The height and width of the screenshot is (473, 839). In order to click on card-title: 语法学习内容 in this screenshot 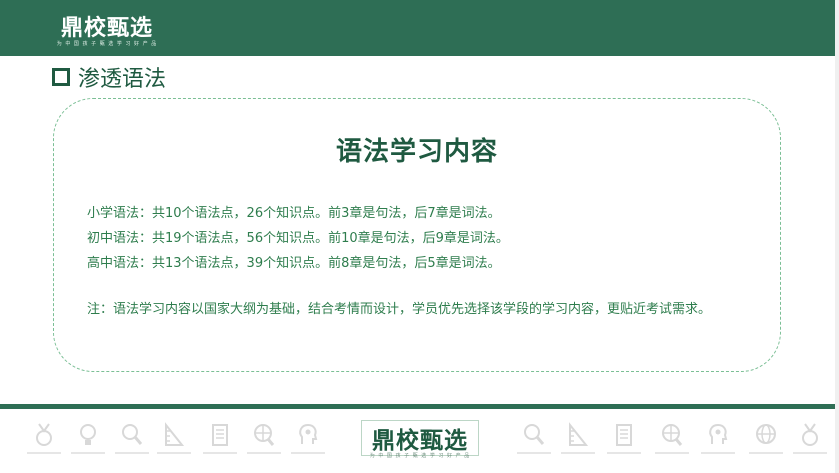, I will do `click(416, 152)`.